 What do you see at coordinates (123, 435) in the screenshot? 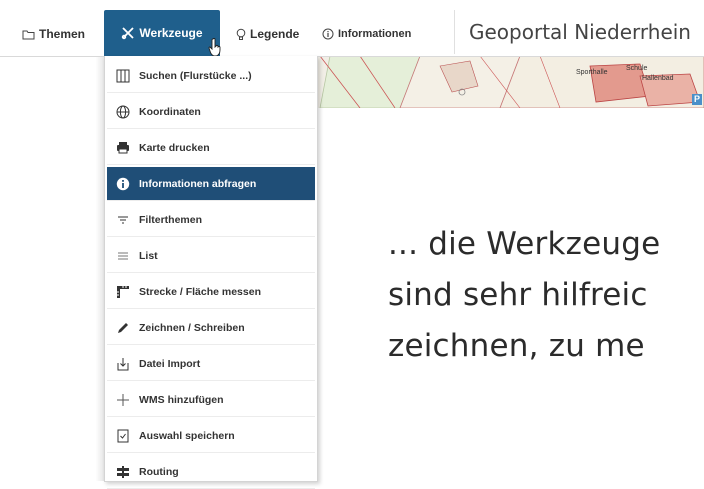
I see `save-selection-icon` at bounding box center [123, 435].